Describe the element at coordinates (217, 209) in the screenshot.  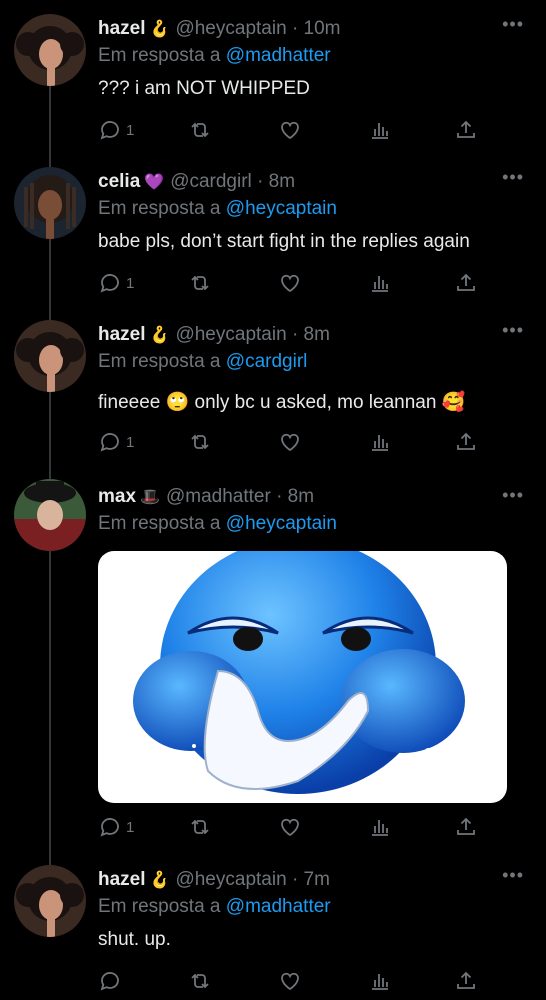
I see `reply-context: Em resposta a @heycaptain` at that location.